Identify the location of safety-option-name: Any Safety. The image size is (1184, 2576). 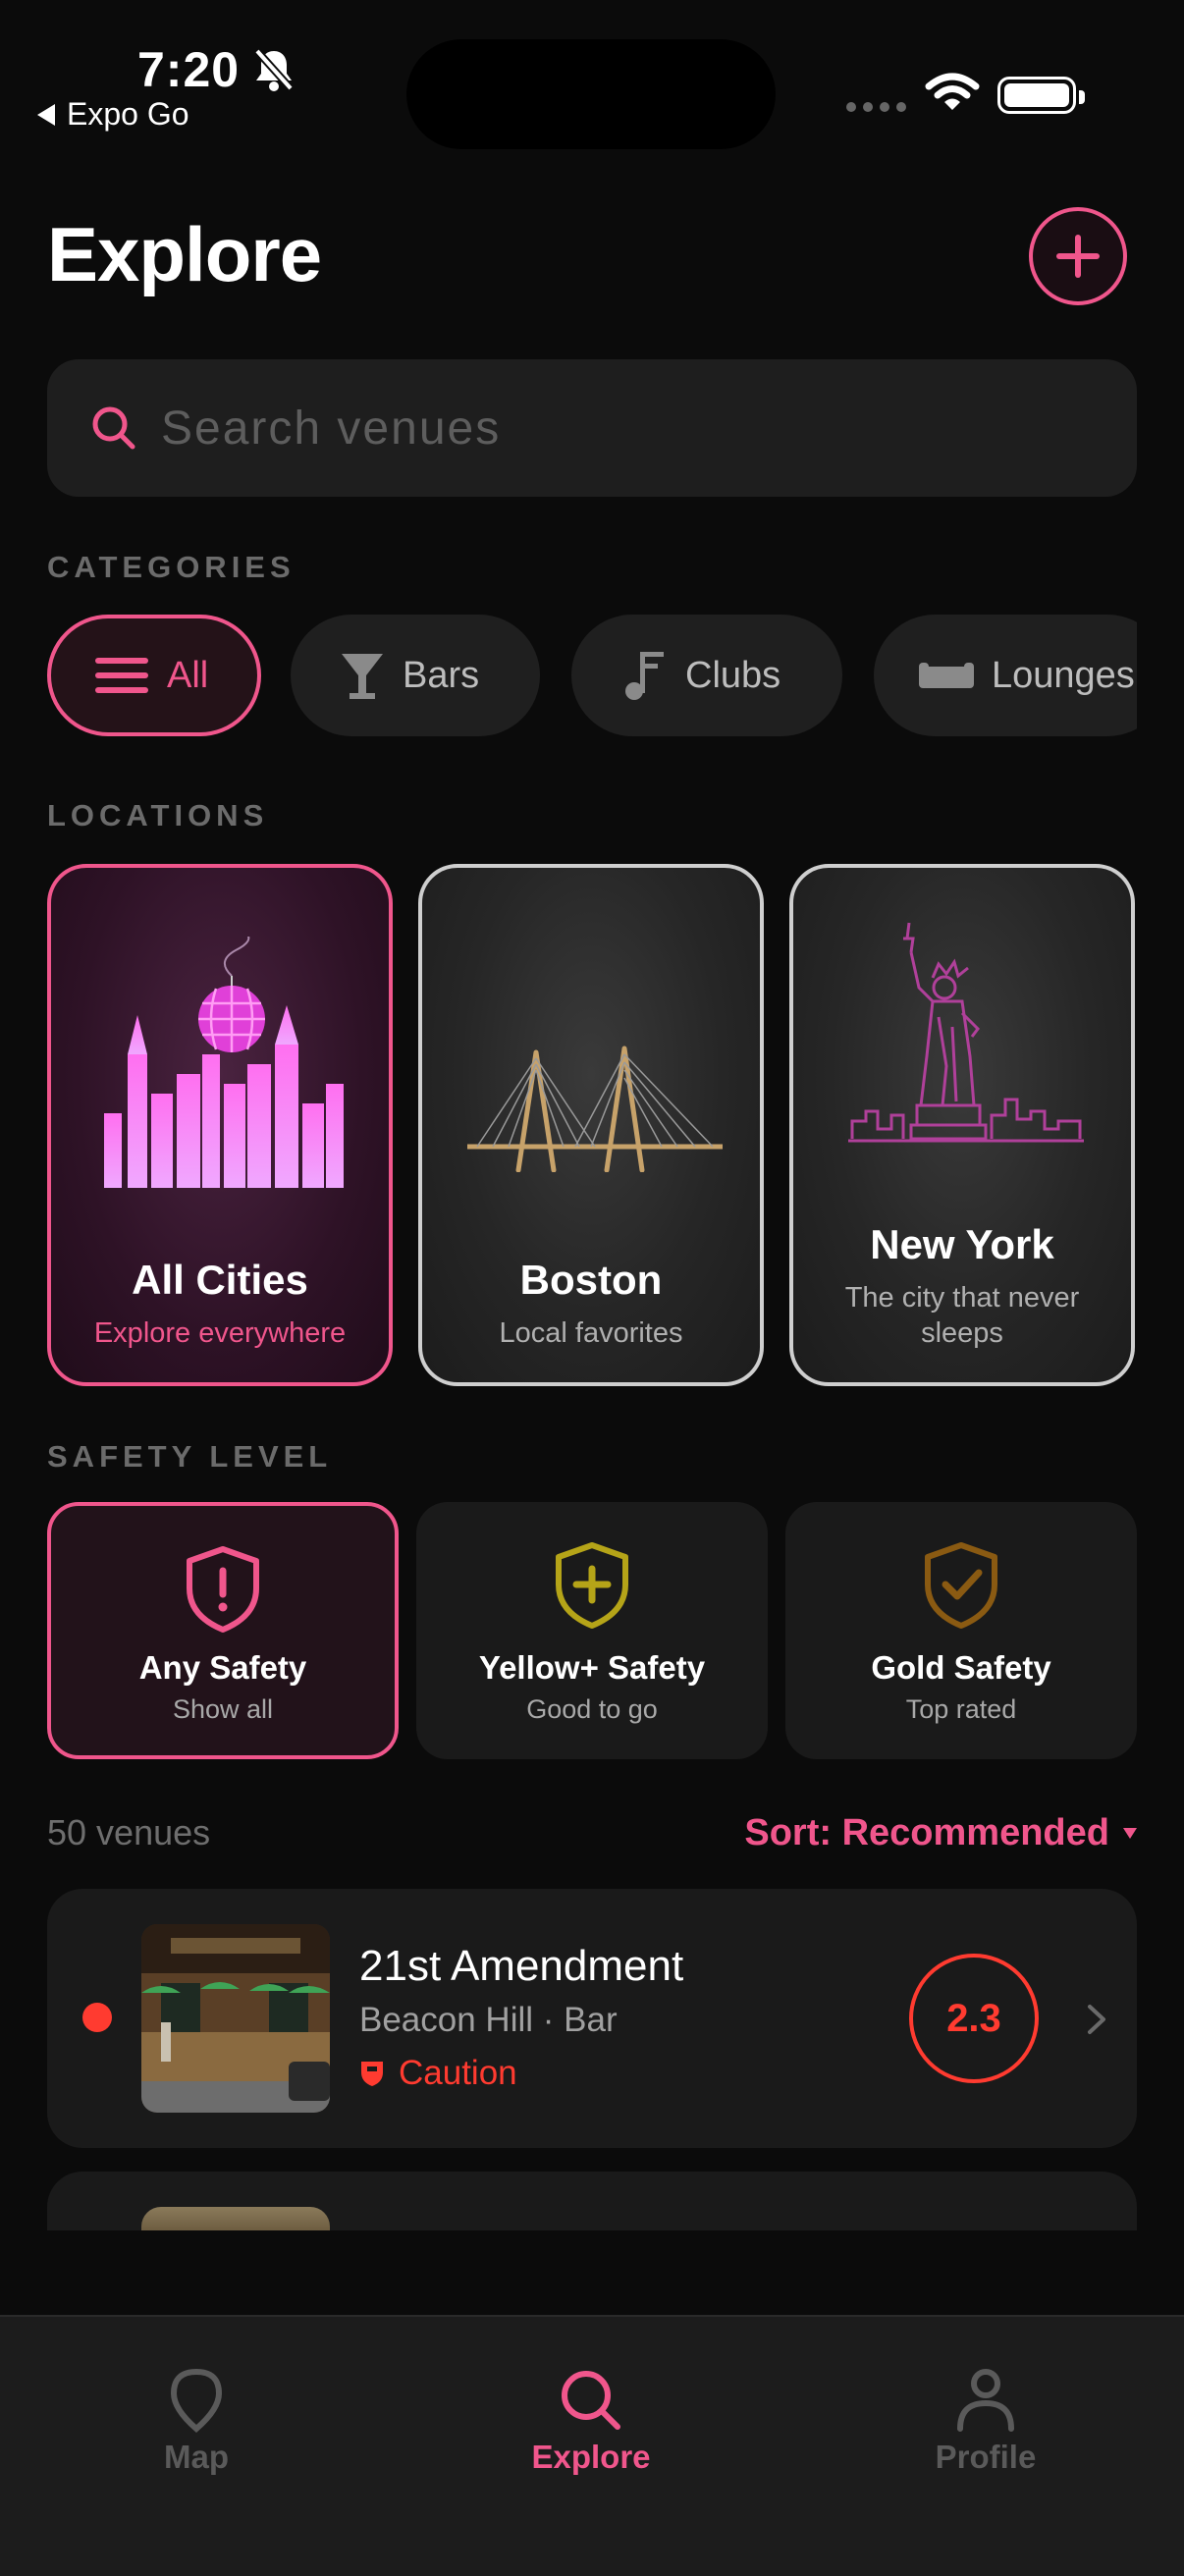
(222, 1667).